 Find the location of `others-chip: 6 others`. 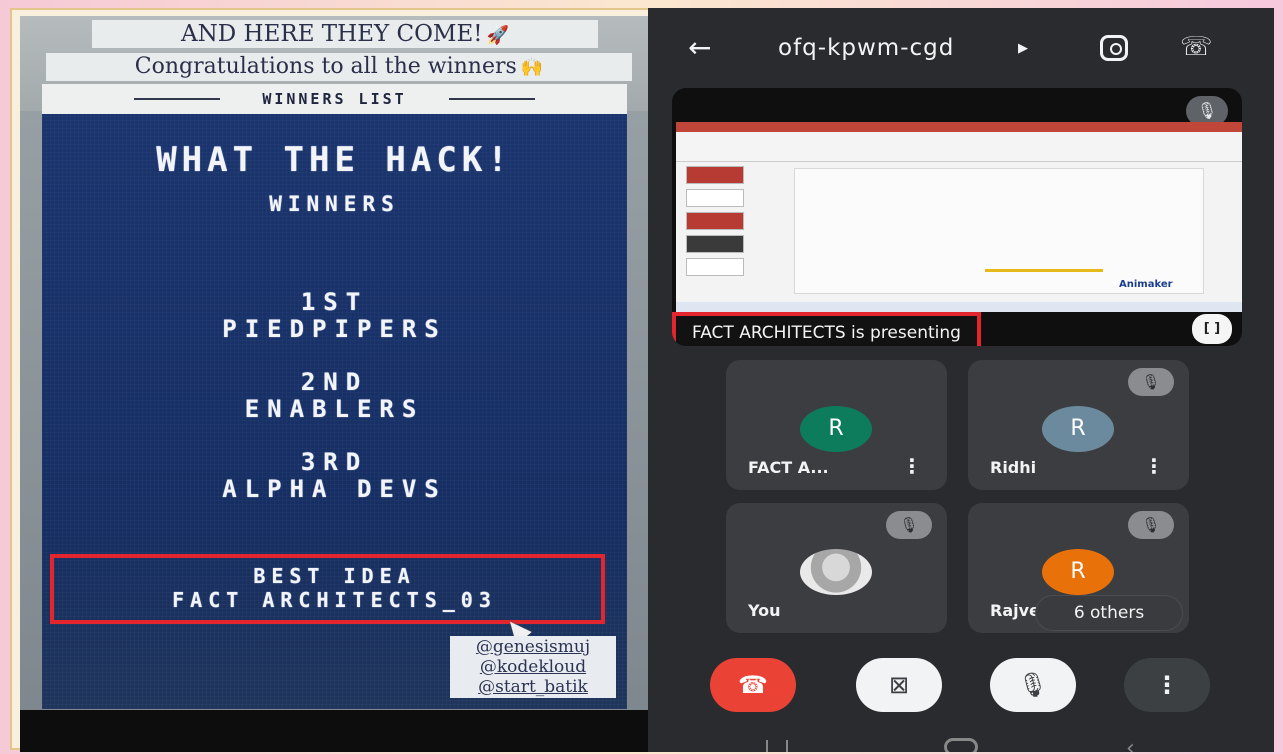

others-chip: 6 others is located at coordinates (1109, 613).